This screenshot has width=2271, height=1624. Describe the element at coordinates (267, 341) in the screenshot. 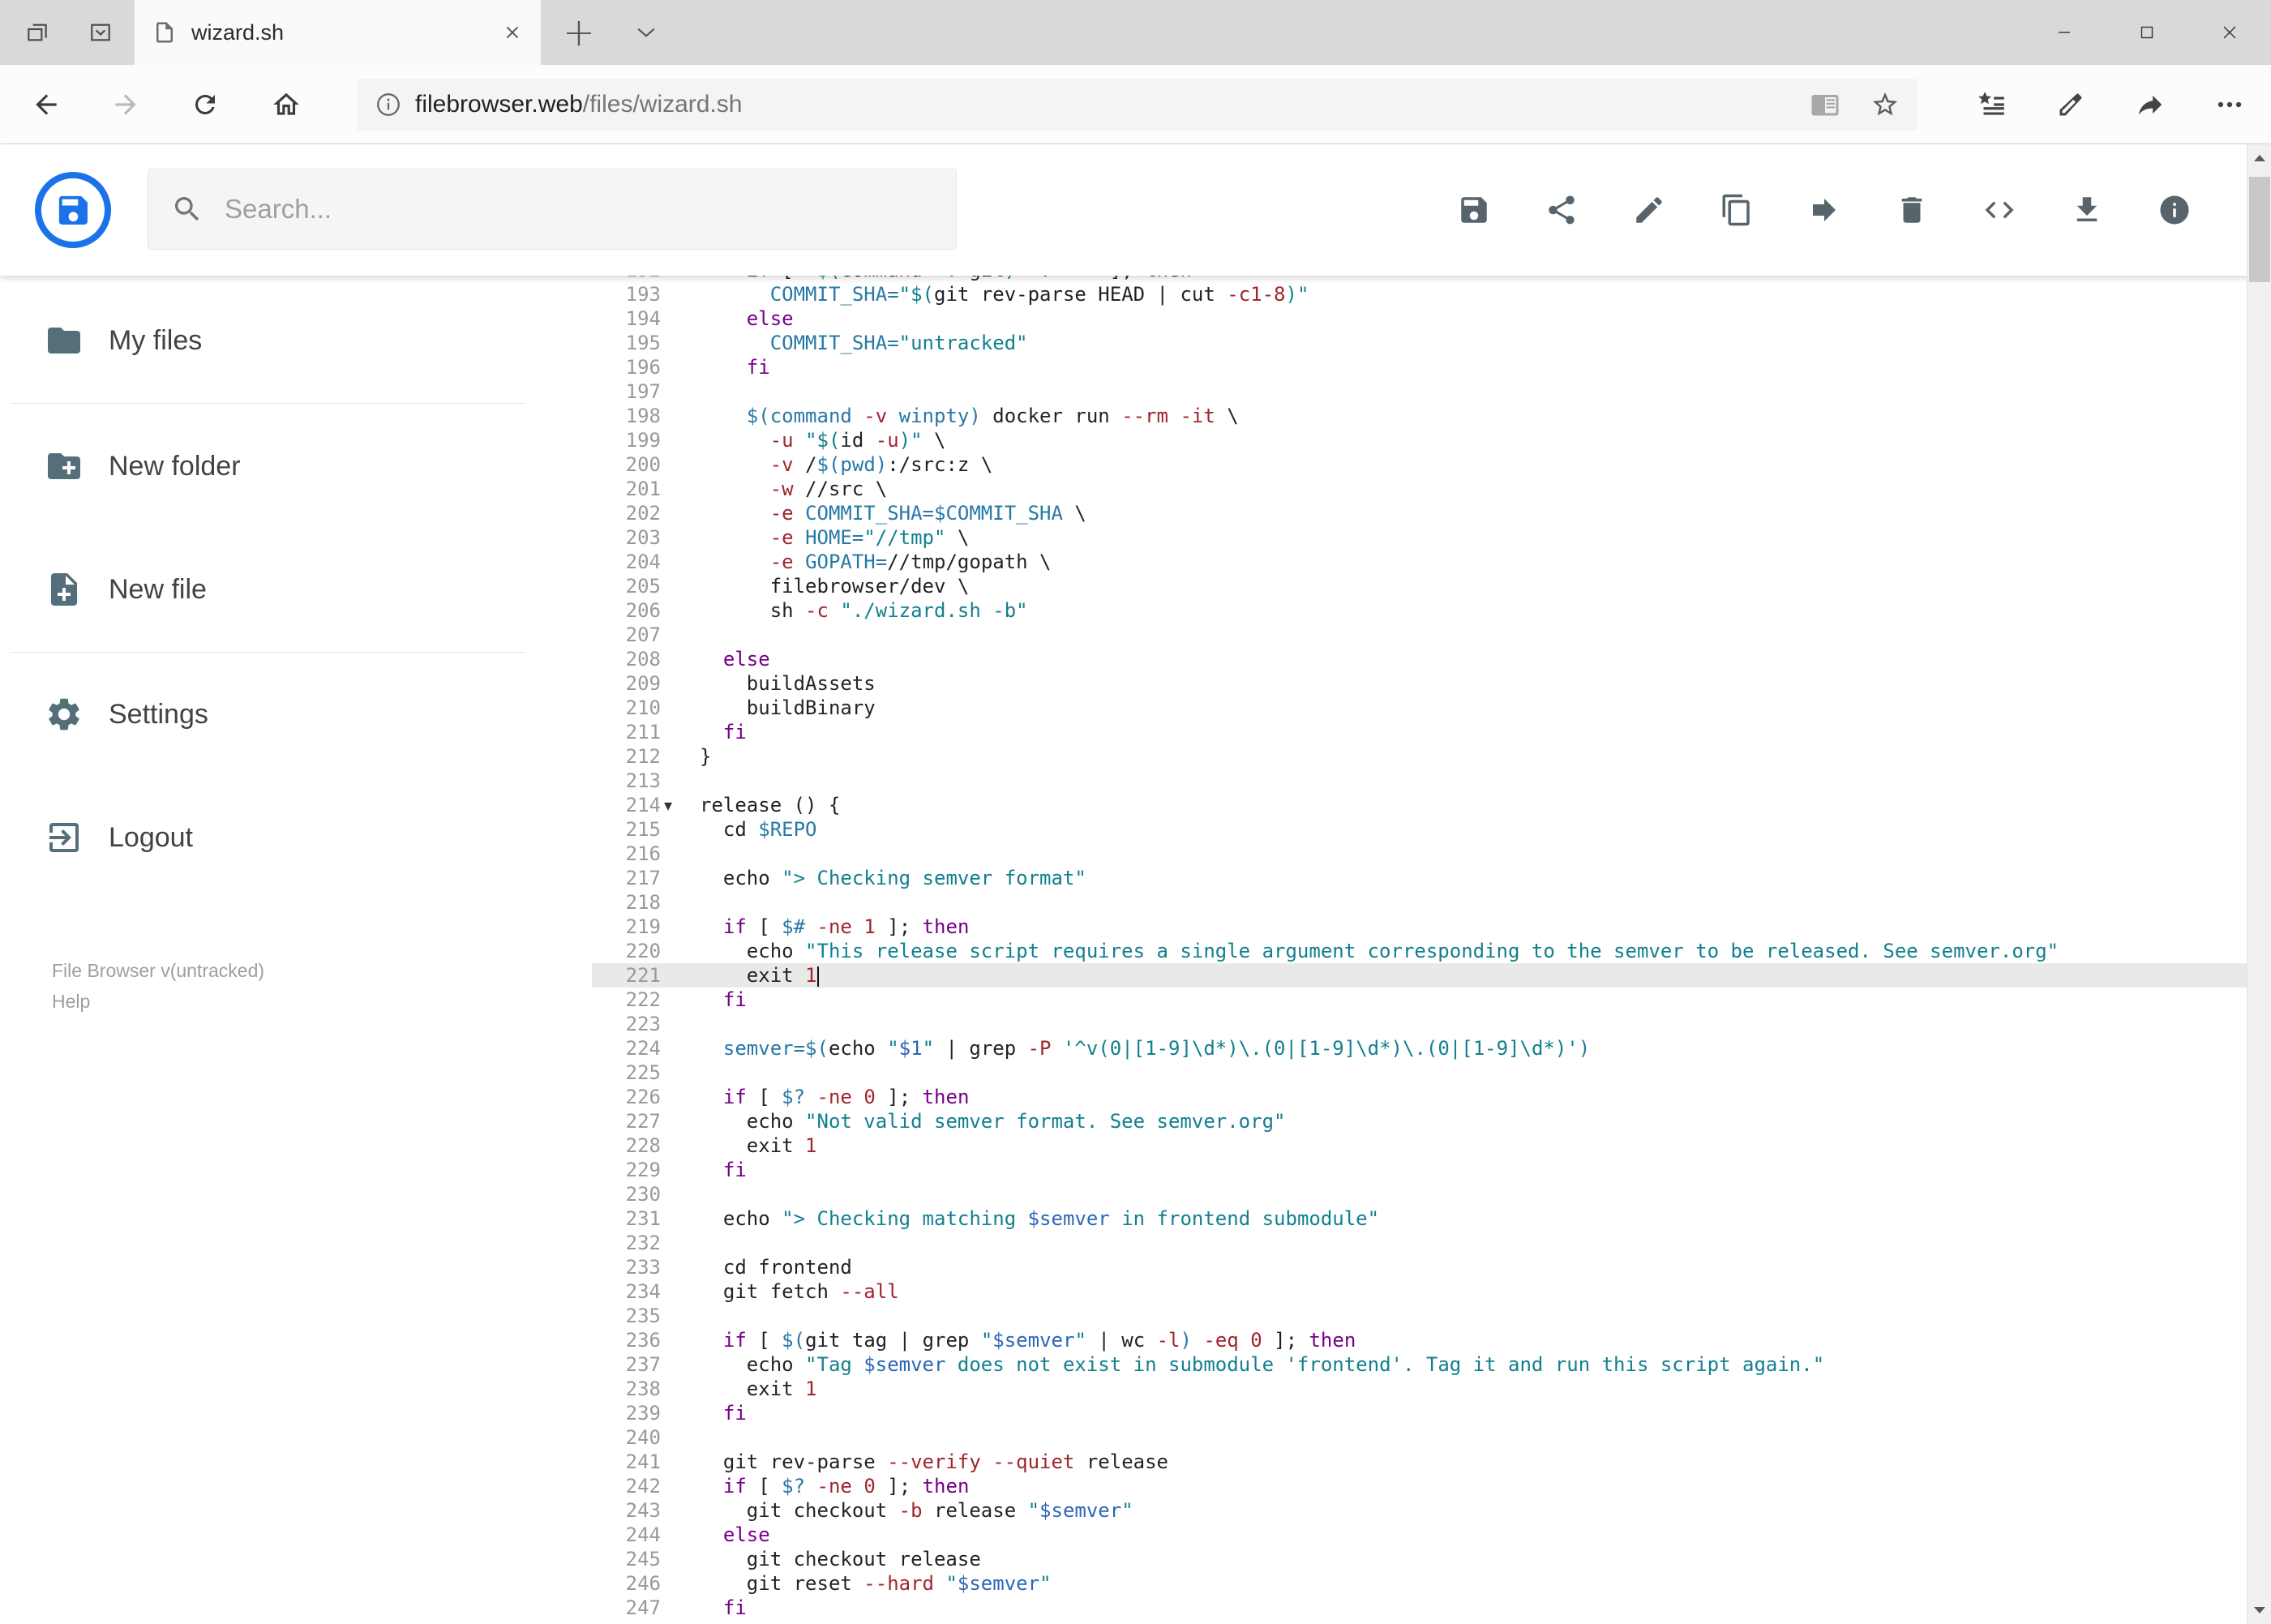

I see `sidebar-item-my-files: My files` at that location.